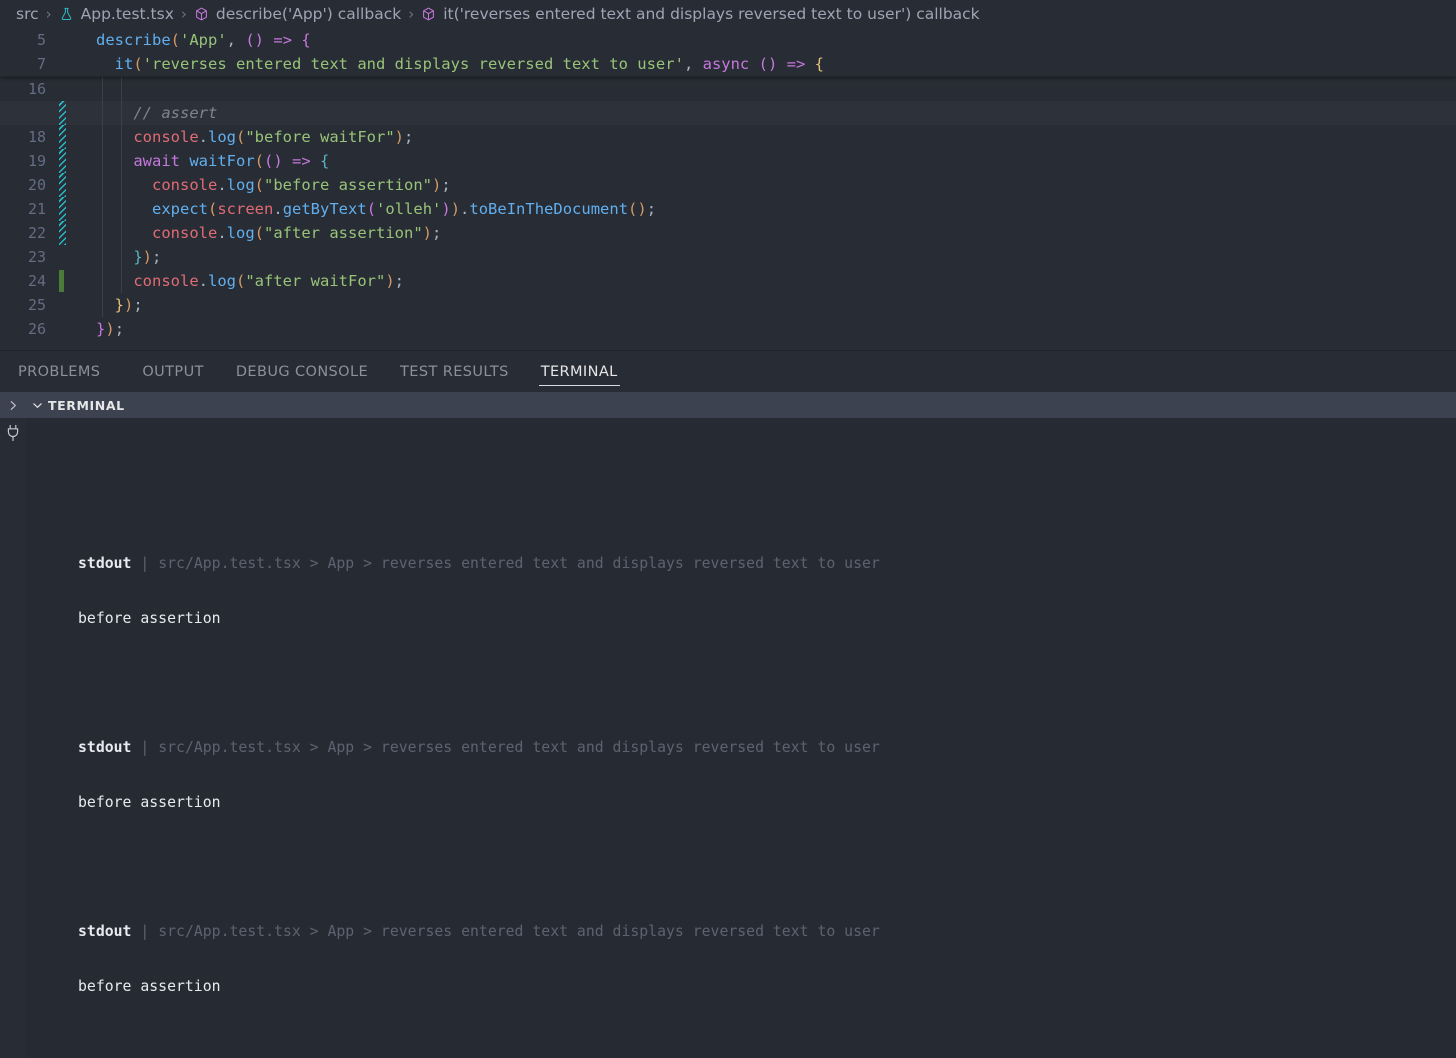  Describe the element at coordinates (13, 435) in the screenshot. I see `plug-icon` at that location.